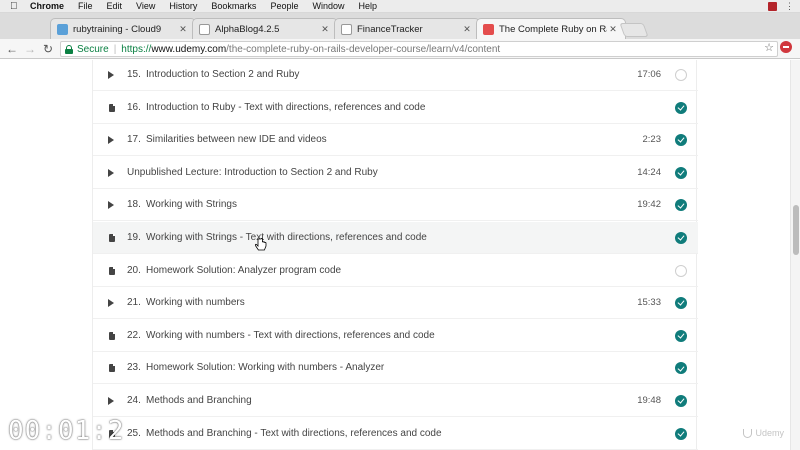  I want to click on page-scrollbar, so click(795, 255).